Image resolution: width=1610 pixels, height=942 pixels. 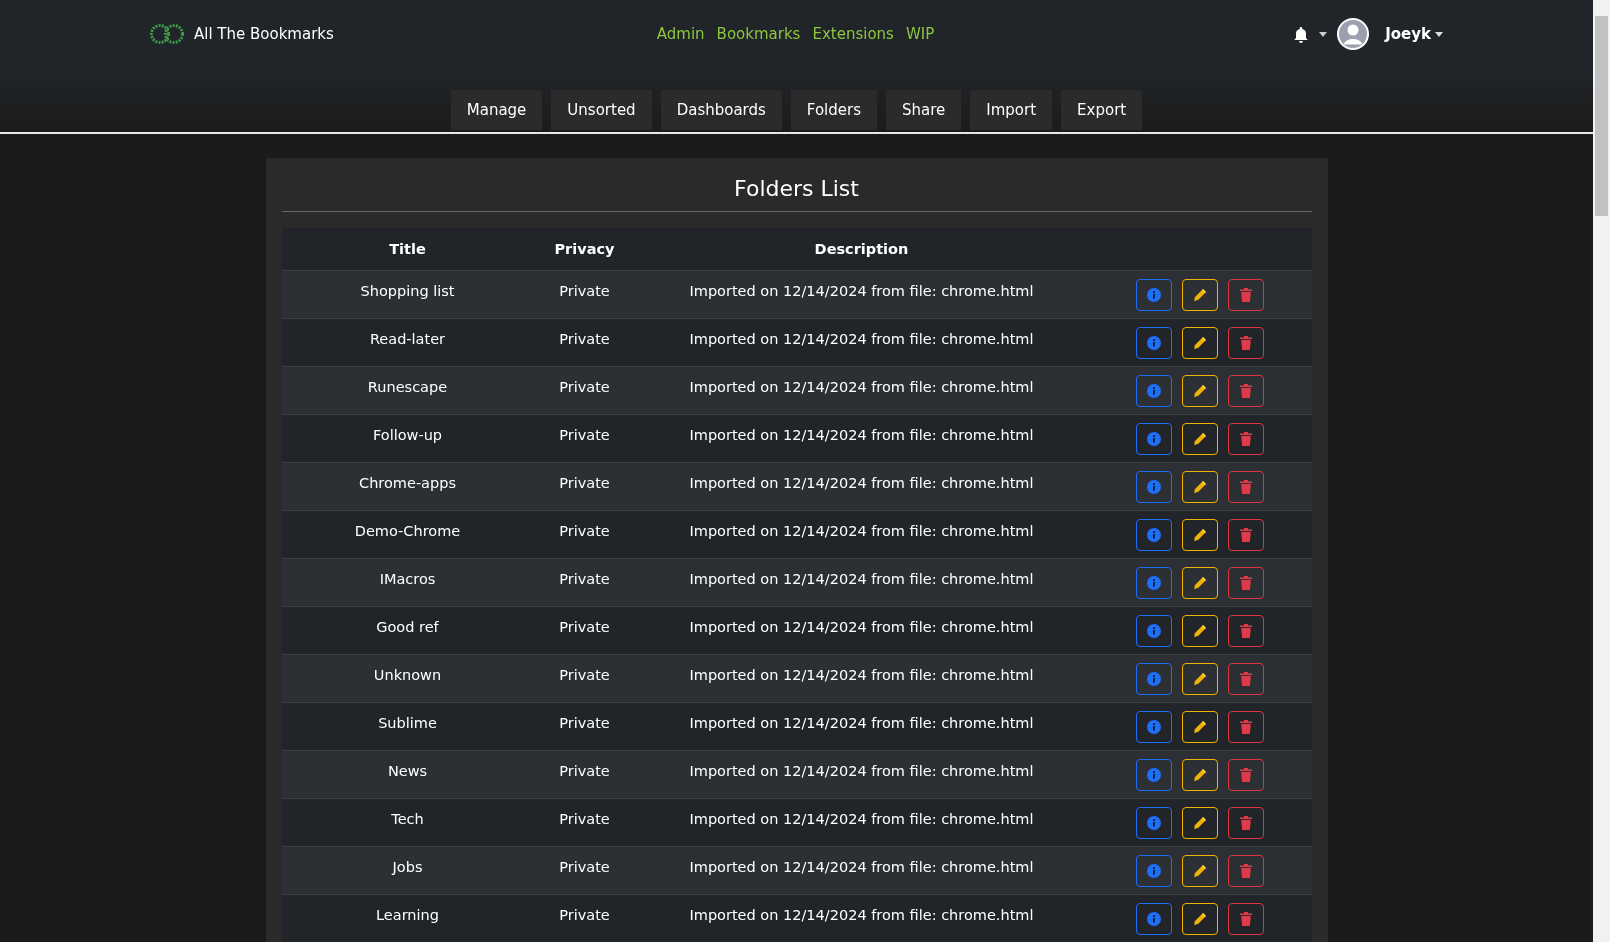 I want to click on caret-icon, so click(x=1323, y=34).